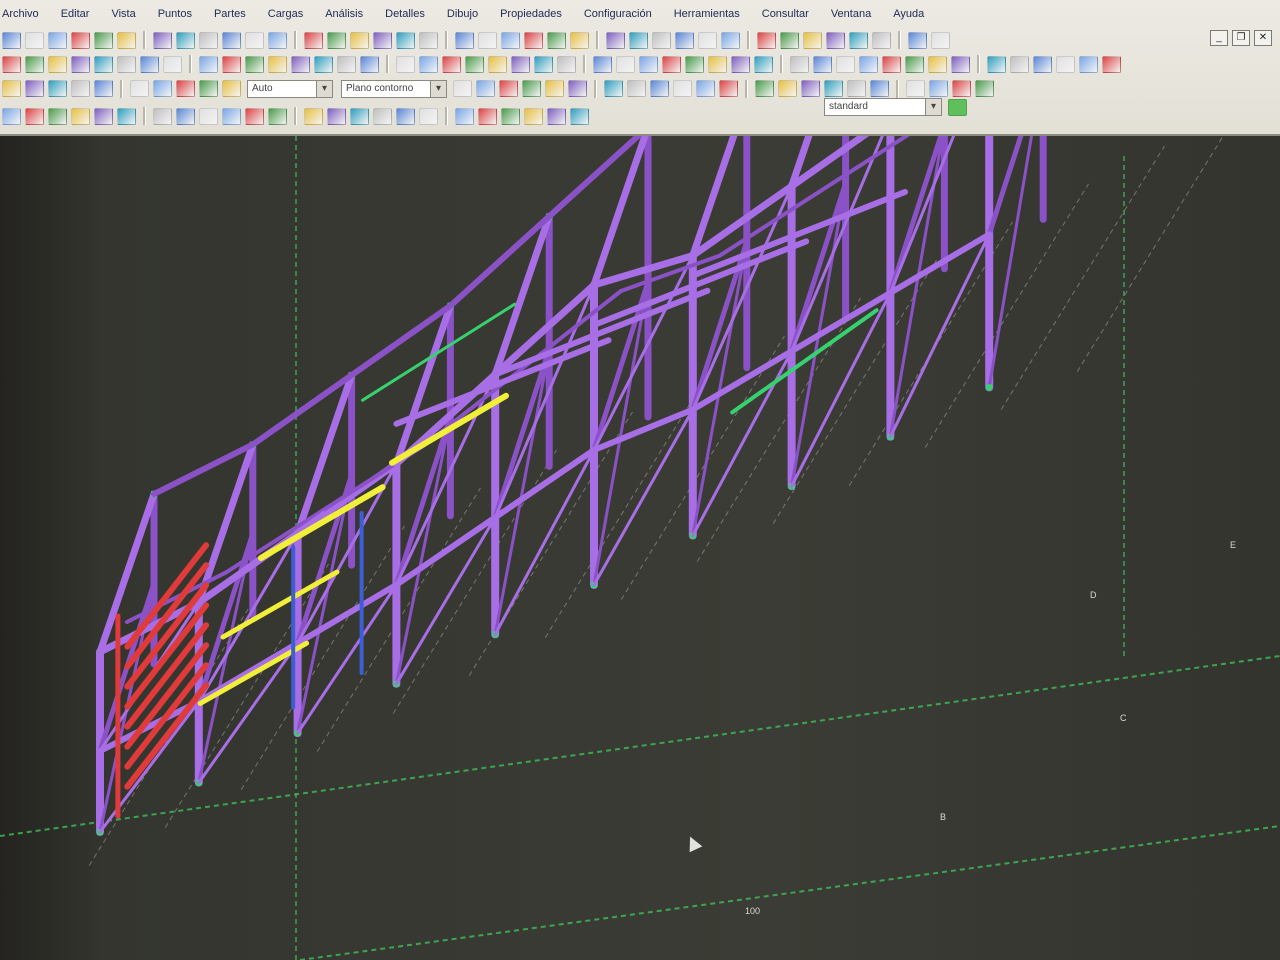  Describe the element at coordinates (618, 14) in the screenshot. I see `menu-configuracion: Configuración` at that location.